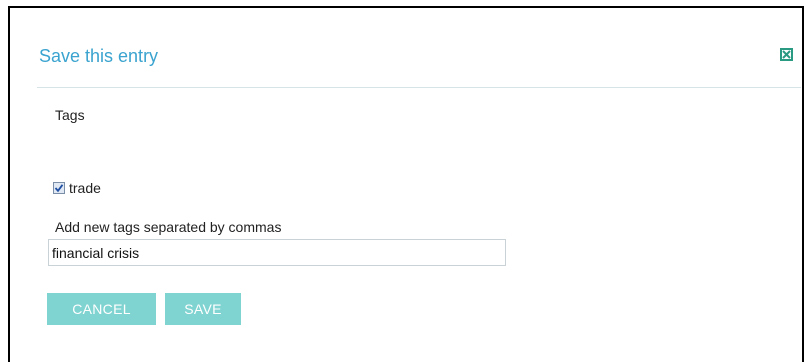  I want to click on new-tags-label: Add new tags separated by commas, so click(168, 227).